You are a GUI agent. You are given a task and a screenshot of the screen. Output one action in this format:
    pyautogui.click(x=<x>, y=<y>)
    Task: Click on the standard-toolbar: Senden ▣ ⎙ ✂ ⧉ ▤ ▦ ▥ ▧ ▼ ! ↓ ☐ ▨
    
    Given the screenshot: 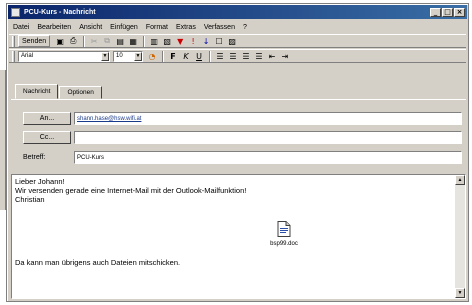 What is the action you would take?
    pyautogui.click(x=237, y=41)
    